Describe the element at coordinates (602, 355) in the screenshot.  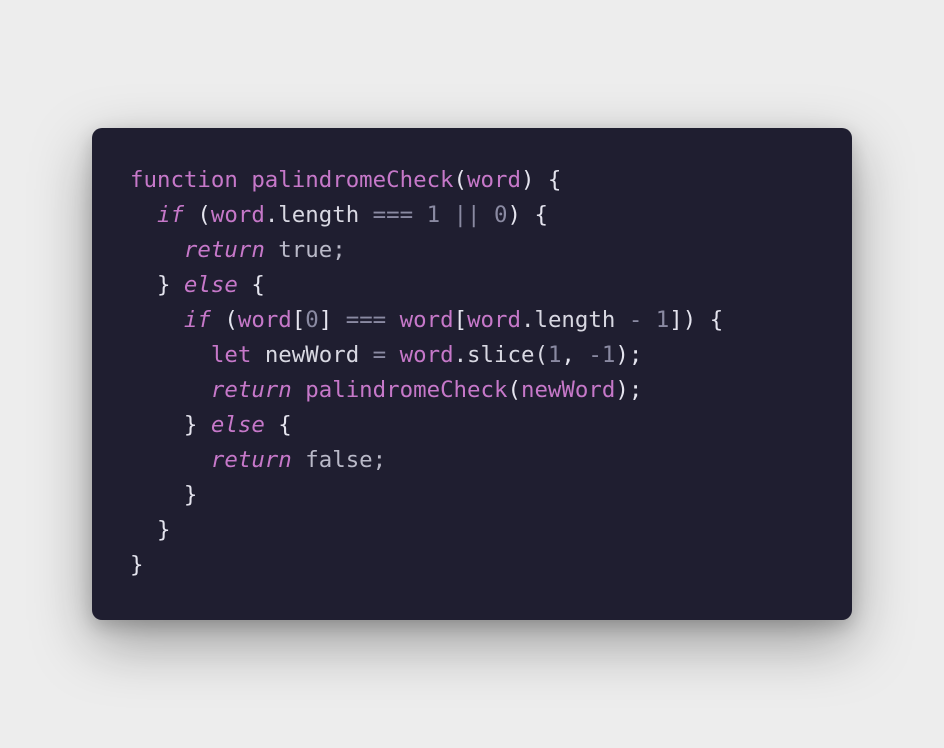
I see `code-token: -1` at that location.